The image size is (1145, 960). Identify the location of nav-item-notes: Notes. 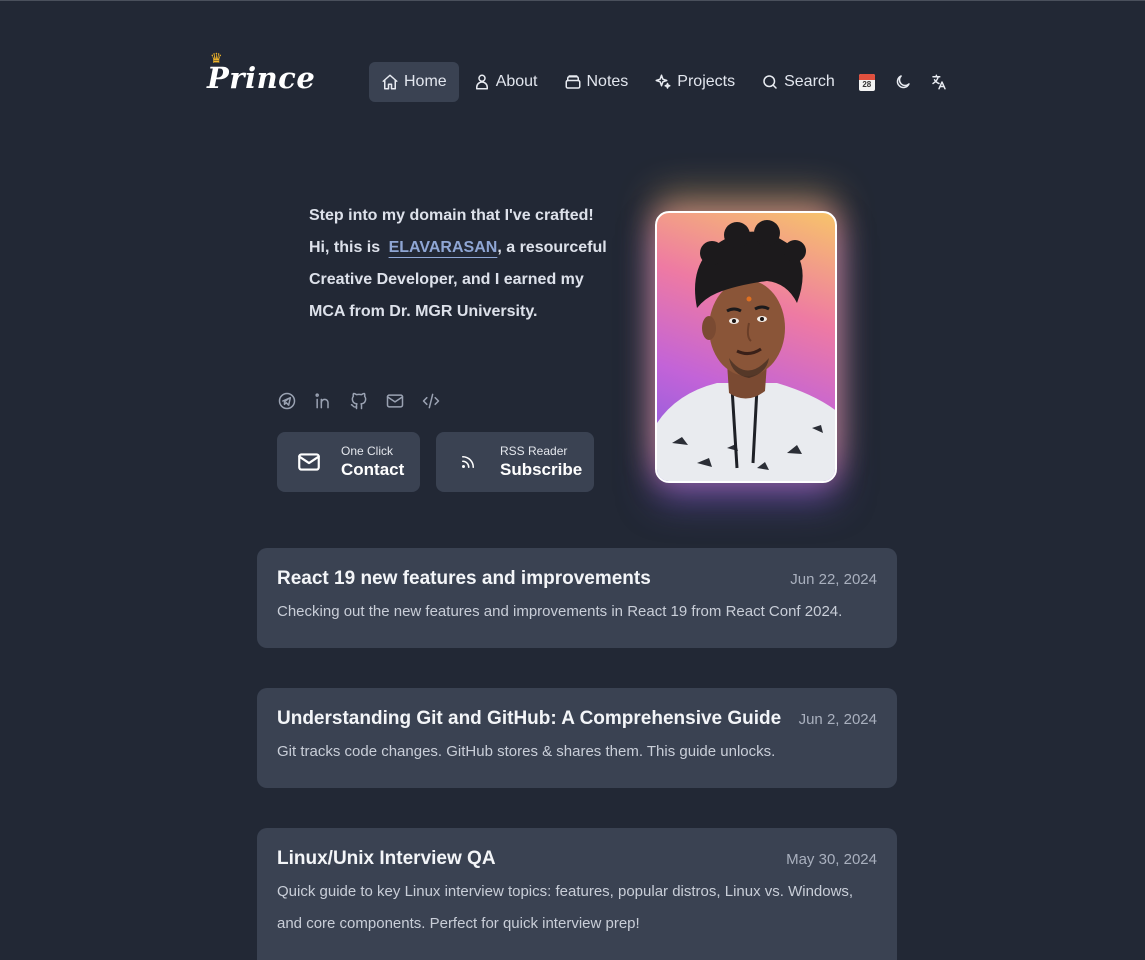
(596, 82).